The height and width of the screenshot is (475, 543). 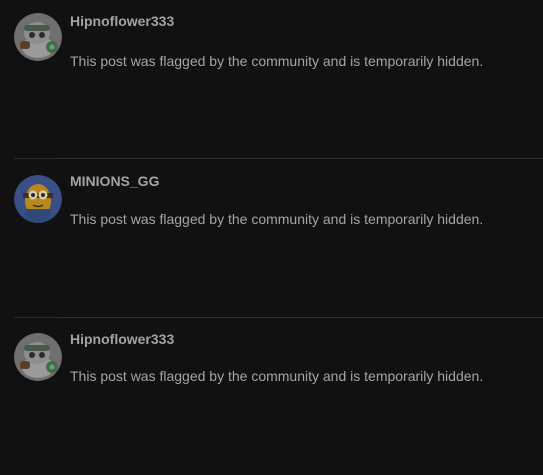 What do you see at coordinates (114, 181) in the screenshot?
I see `post-username: MINIONS_GG` at bounding box center [114, 181].